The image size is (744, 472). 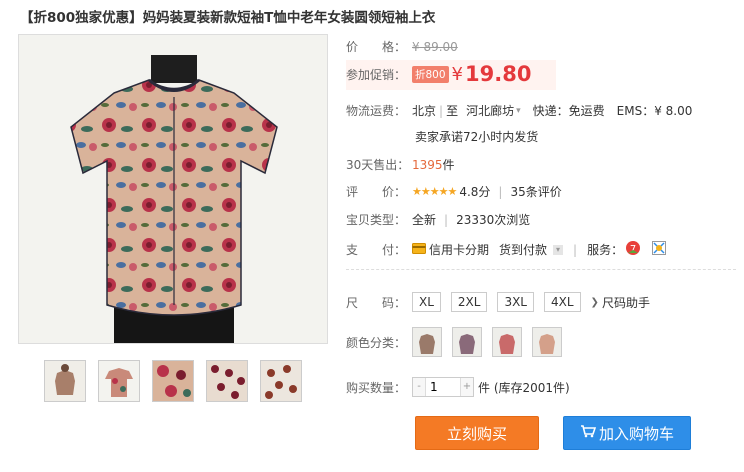 What do you see at coordinates (378, 165) in the screenshot?
I see `sales-label: 30天售出：` at bounding box center [378, 165].